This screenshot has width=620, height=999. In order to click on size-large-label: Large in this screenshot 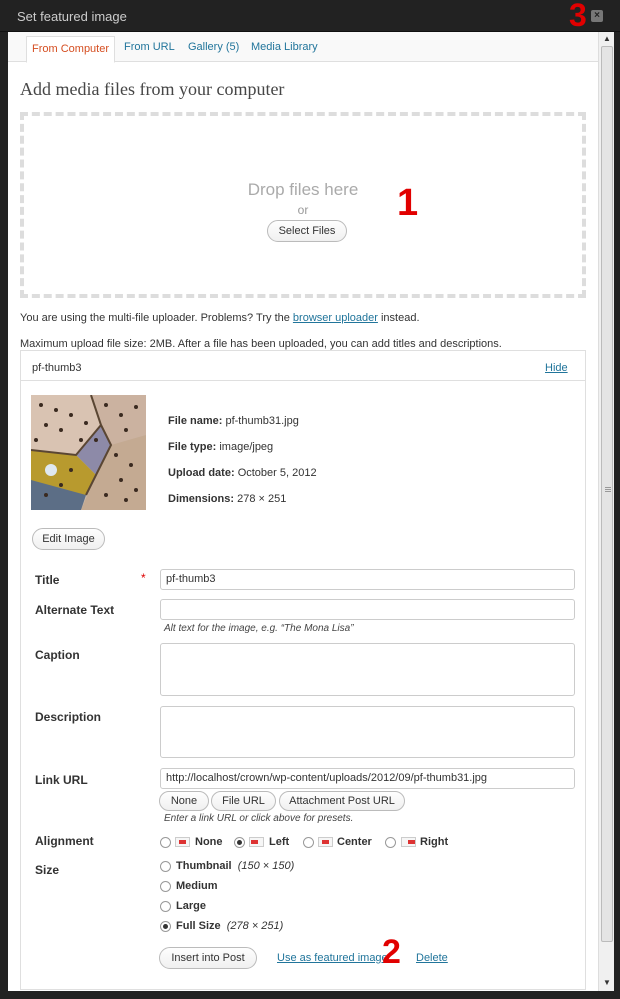, I will do `click(191, 906)`.